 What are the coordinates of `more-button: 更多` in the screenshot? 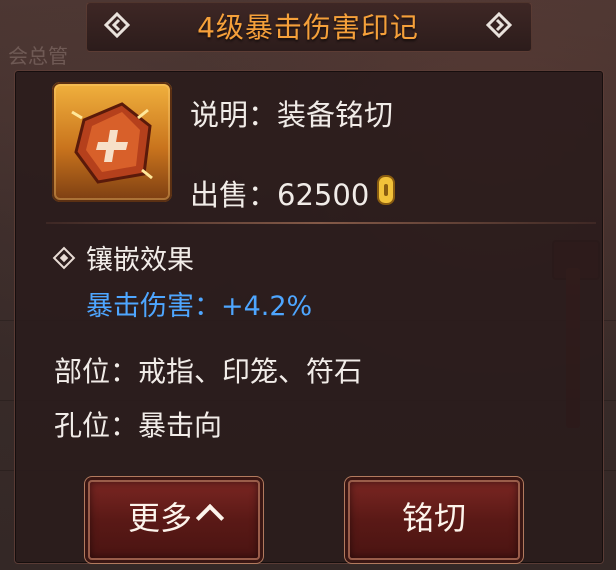 It's located at (174, 520).